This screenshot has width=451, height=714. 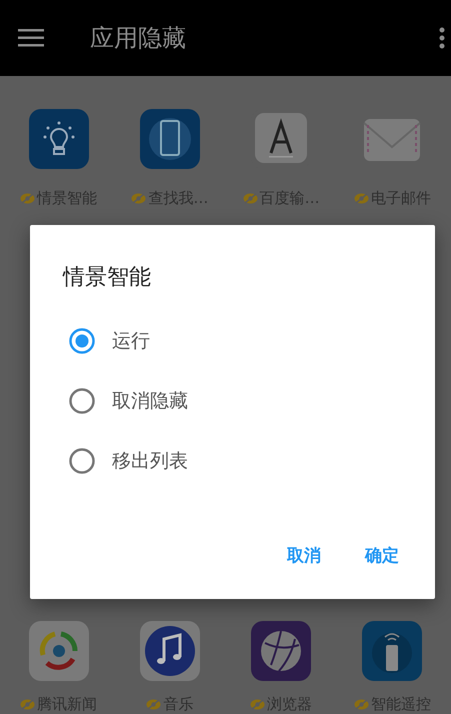 I want to click on dialog-title: 情景智能, so click(x=107, y=278).